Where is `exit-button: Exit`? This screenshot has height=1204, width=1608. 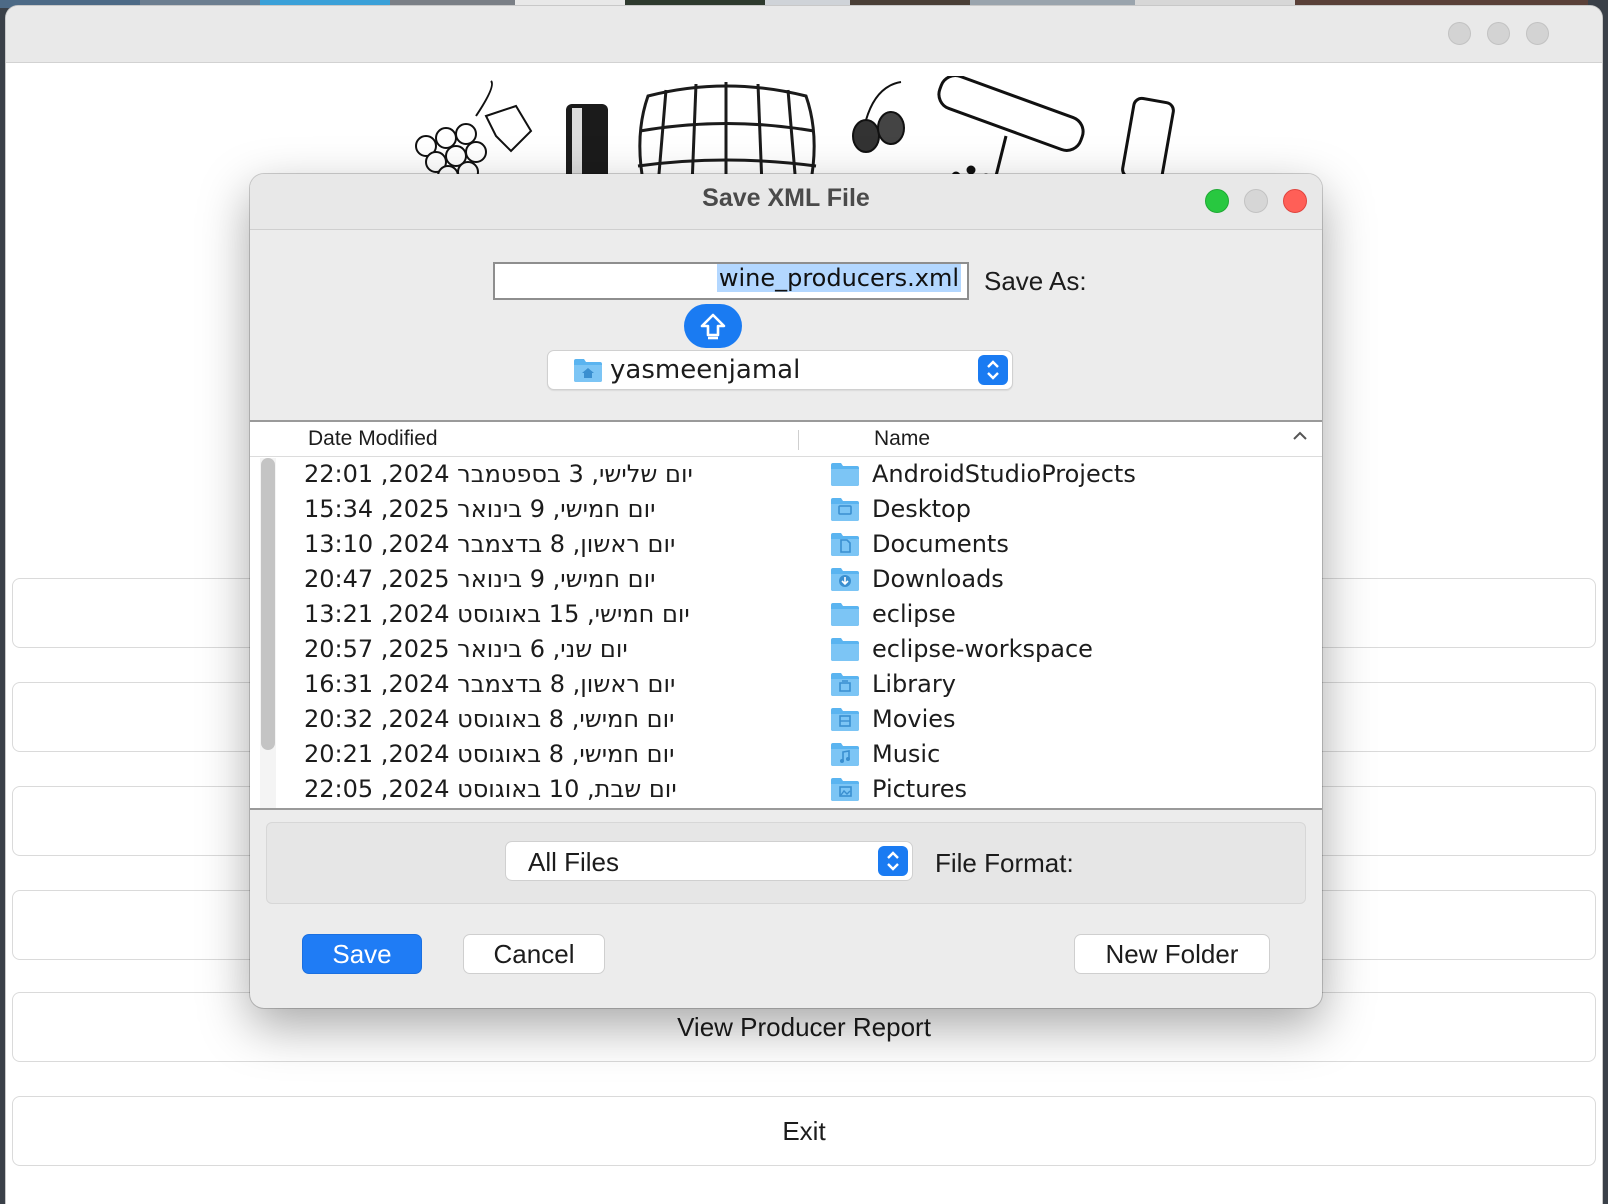 exit-button: Exit is located at coordinates (804, 1131).